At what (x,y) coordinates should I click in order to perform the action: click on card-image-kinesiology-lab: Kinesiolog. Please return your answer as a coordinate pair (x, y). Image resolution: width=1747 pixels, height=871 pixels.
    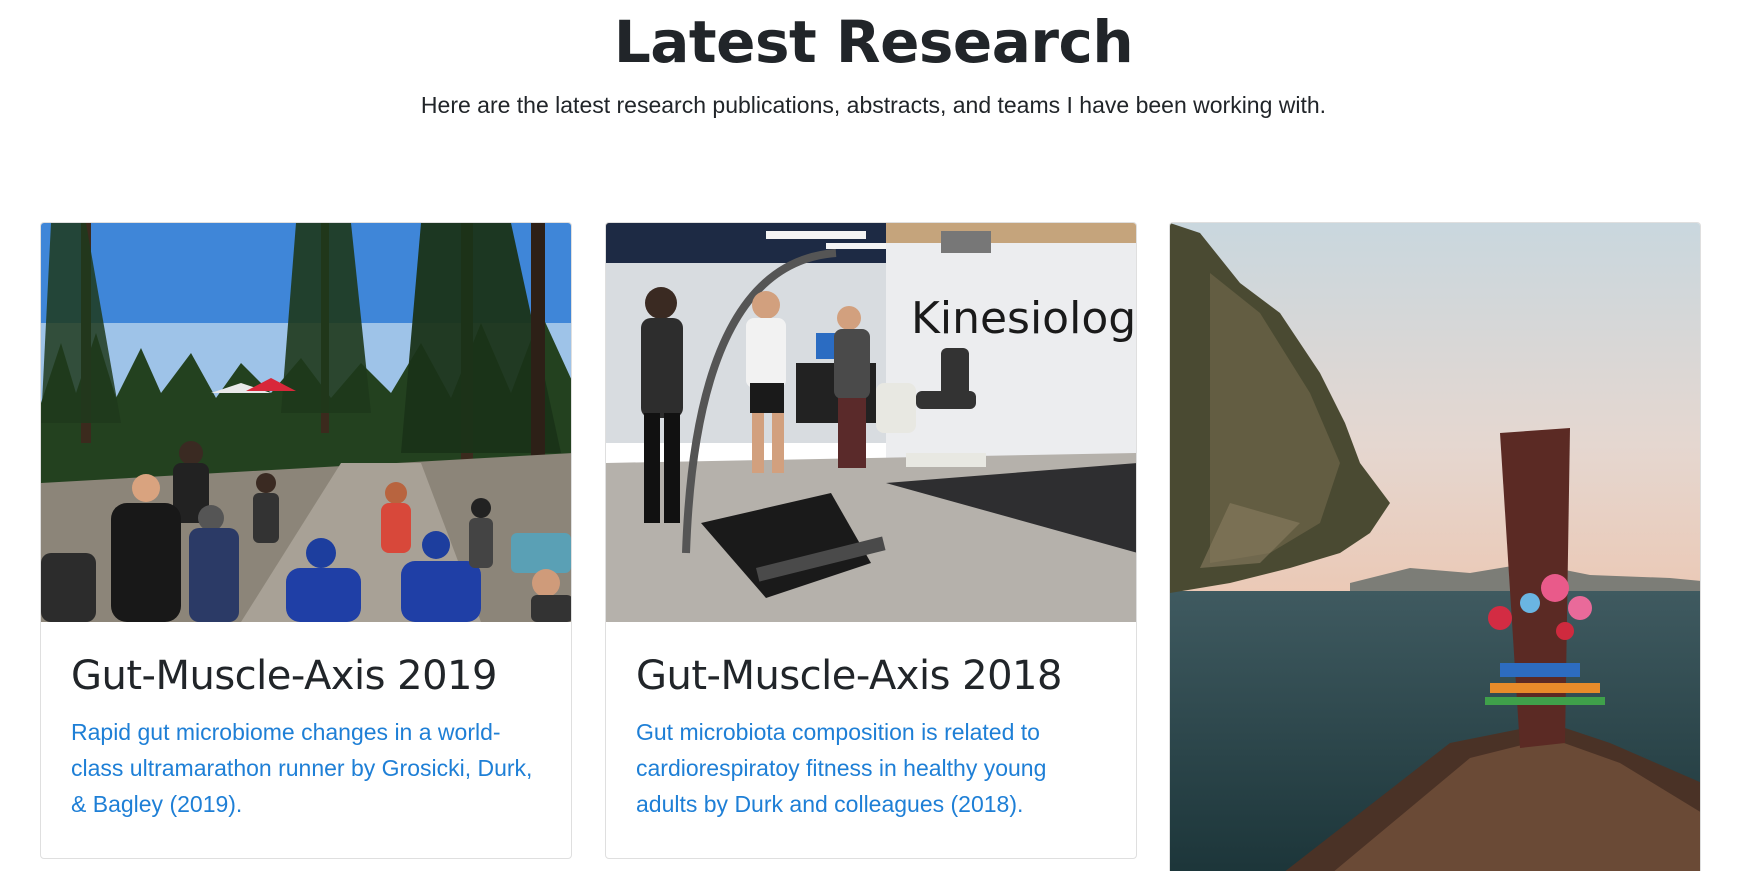
    Looking at the image, I should click on (871, 422).